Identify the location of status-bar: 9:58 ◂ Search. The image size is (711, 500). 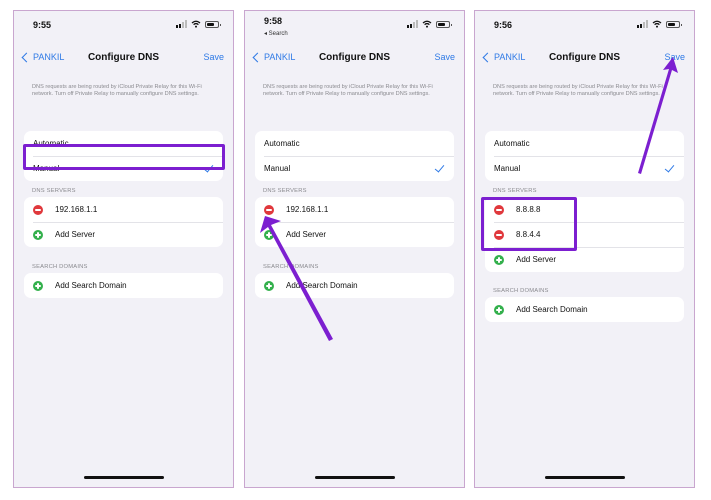
(354, 26).